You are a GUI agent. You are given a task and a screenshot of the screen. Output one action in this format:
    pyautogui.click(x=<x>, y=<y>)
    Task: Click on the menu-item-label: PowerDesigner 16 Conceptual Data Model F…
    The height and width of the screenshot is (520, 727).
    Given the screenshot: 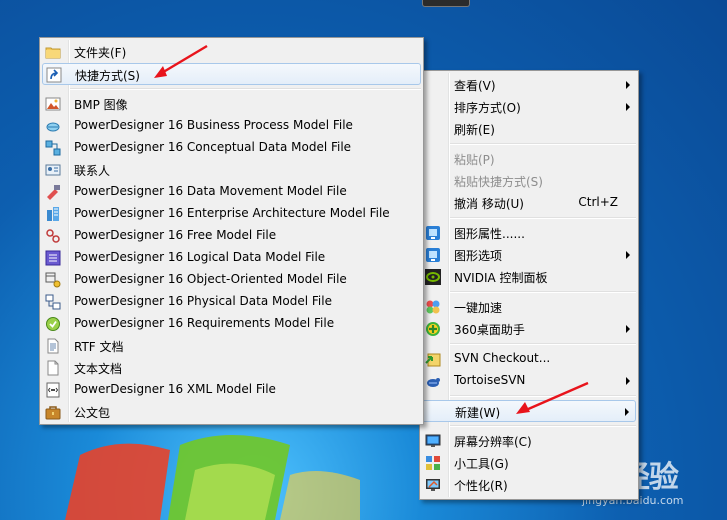 What is the action you would take?
    pyautogui.click(x=213, y=147)
    